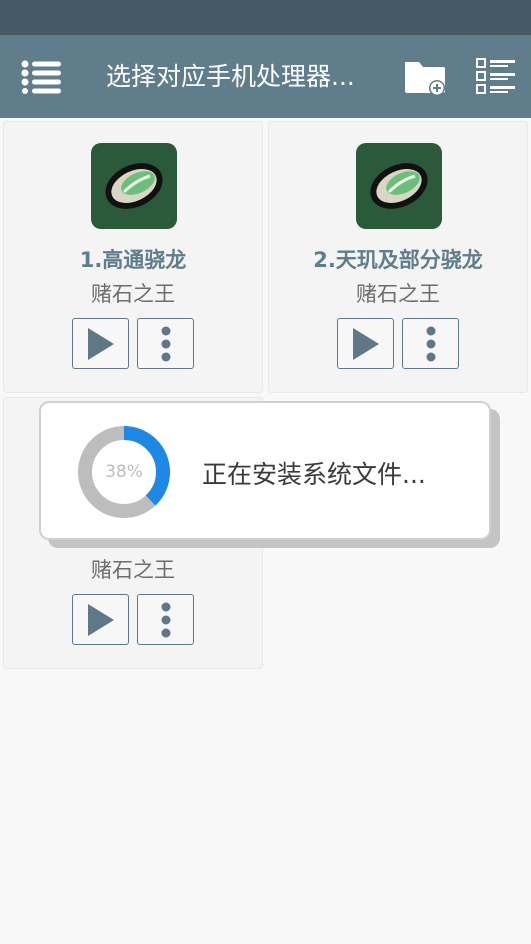  Describe the element at coordinates (133, 260) in the screenshot. I see `card-title: 1.高通骁龙` at that location.